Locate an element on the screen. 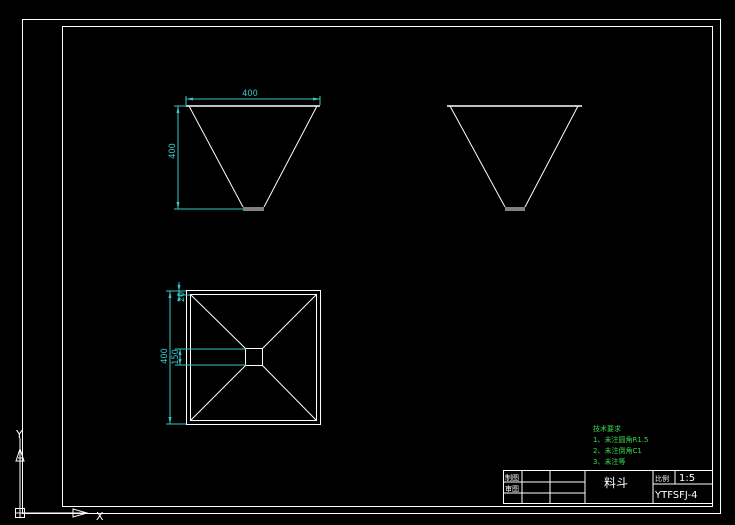 The height and width of the screenshot is (525, 735). notes-item-2: 2、未注倒角C1 is located at coordinates (617, 450).